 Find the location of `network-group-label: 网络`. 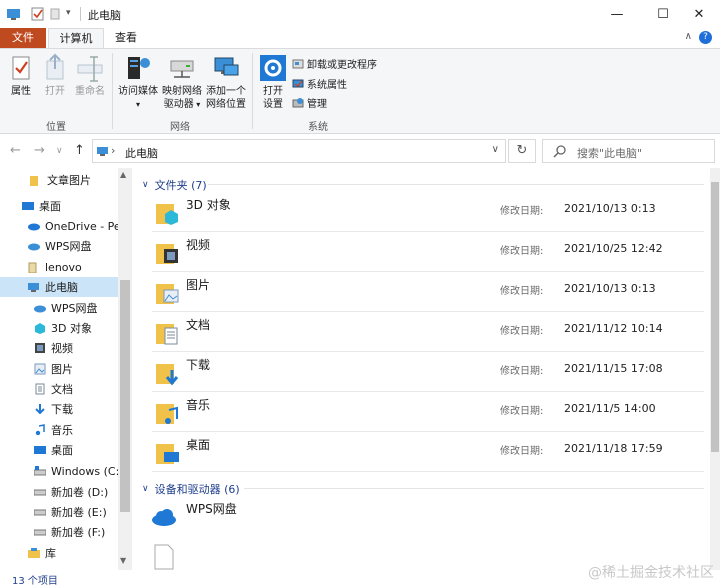

network-group-label: 网络 is located at coordinates (180, 127).